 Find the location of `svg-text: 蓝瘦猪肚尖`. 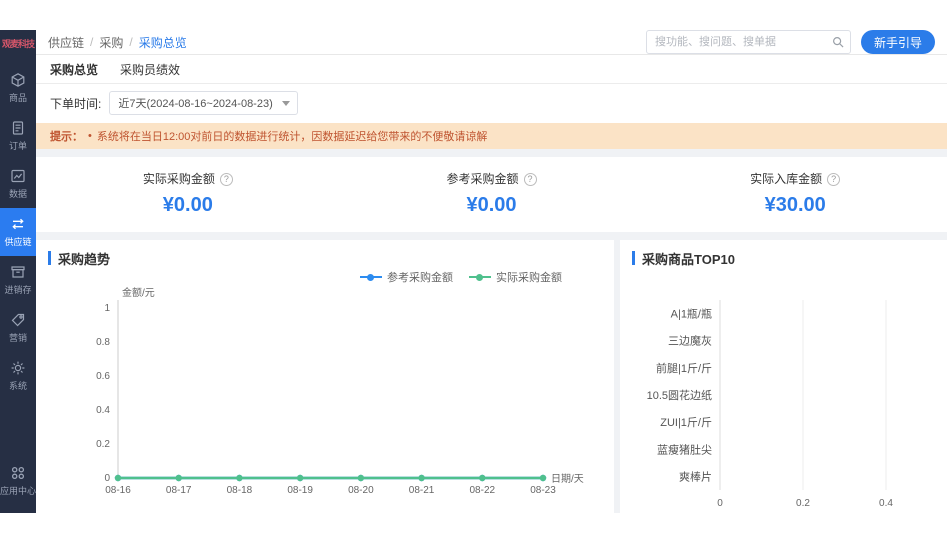

svg-text: 蓝瘦猪肚尖 is located at coordinates (684, 449).